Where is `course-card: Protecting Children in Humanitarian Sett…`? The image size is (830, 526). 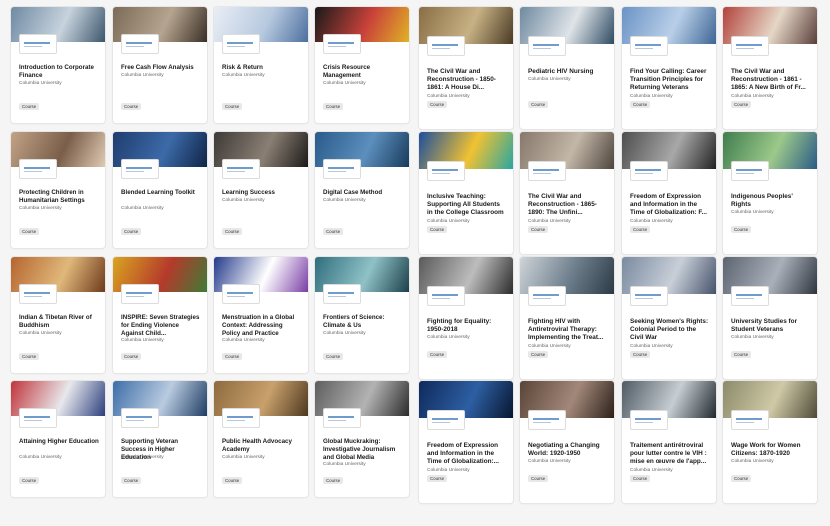 course-card: Protecting Children in Humanitarian Sett… is located at coordinates (58, 190).